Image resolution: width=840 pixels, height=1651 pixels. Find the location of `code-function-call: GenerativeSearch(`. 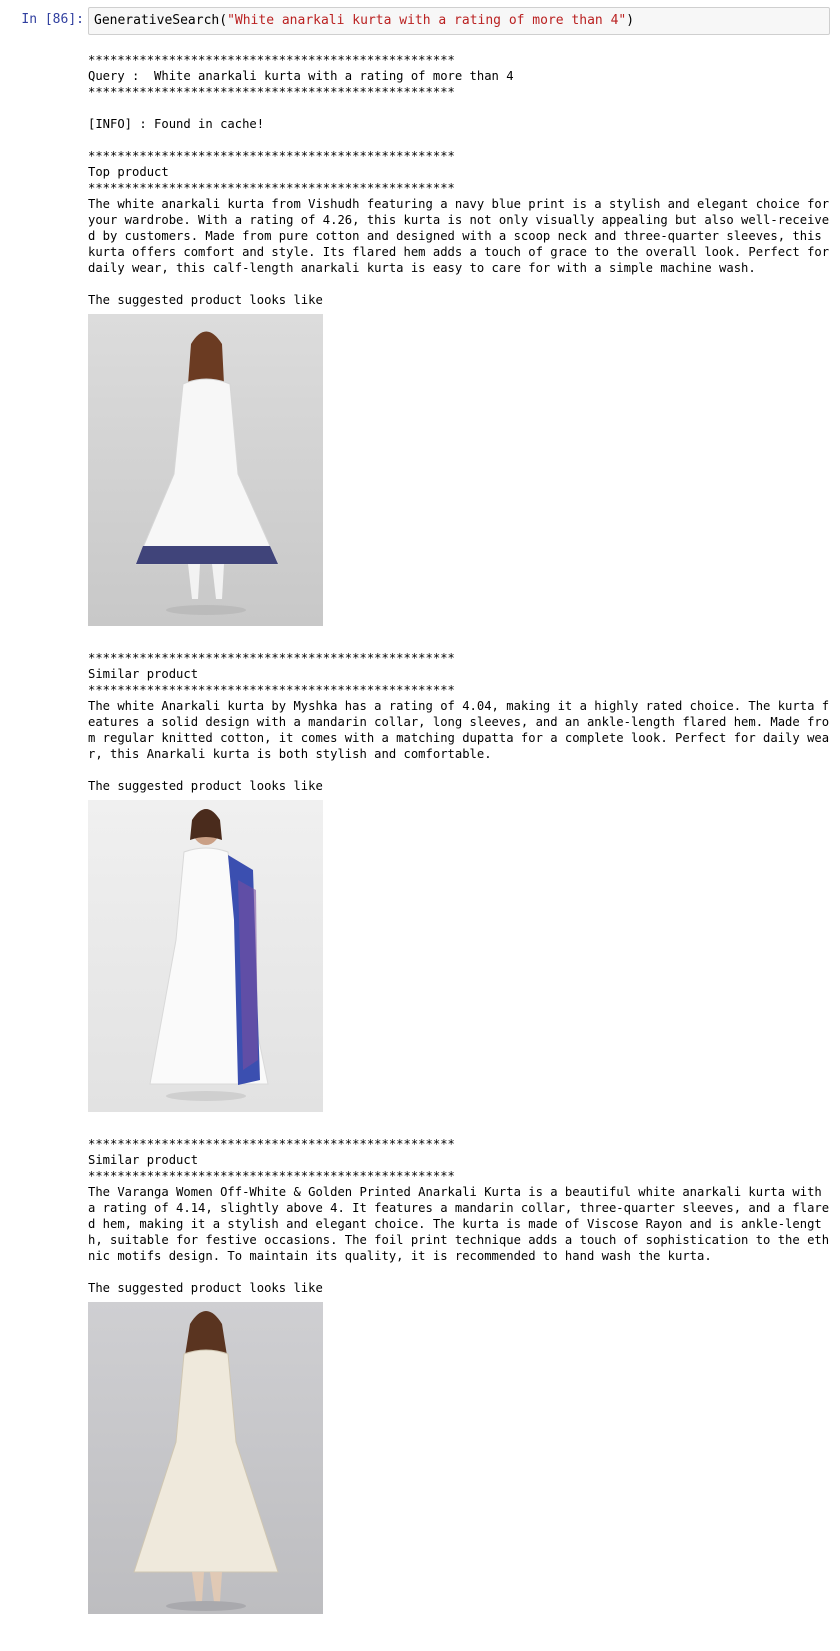

code-function-call: GenerativeSearch( is located at coordinates (161, 20).